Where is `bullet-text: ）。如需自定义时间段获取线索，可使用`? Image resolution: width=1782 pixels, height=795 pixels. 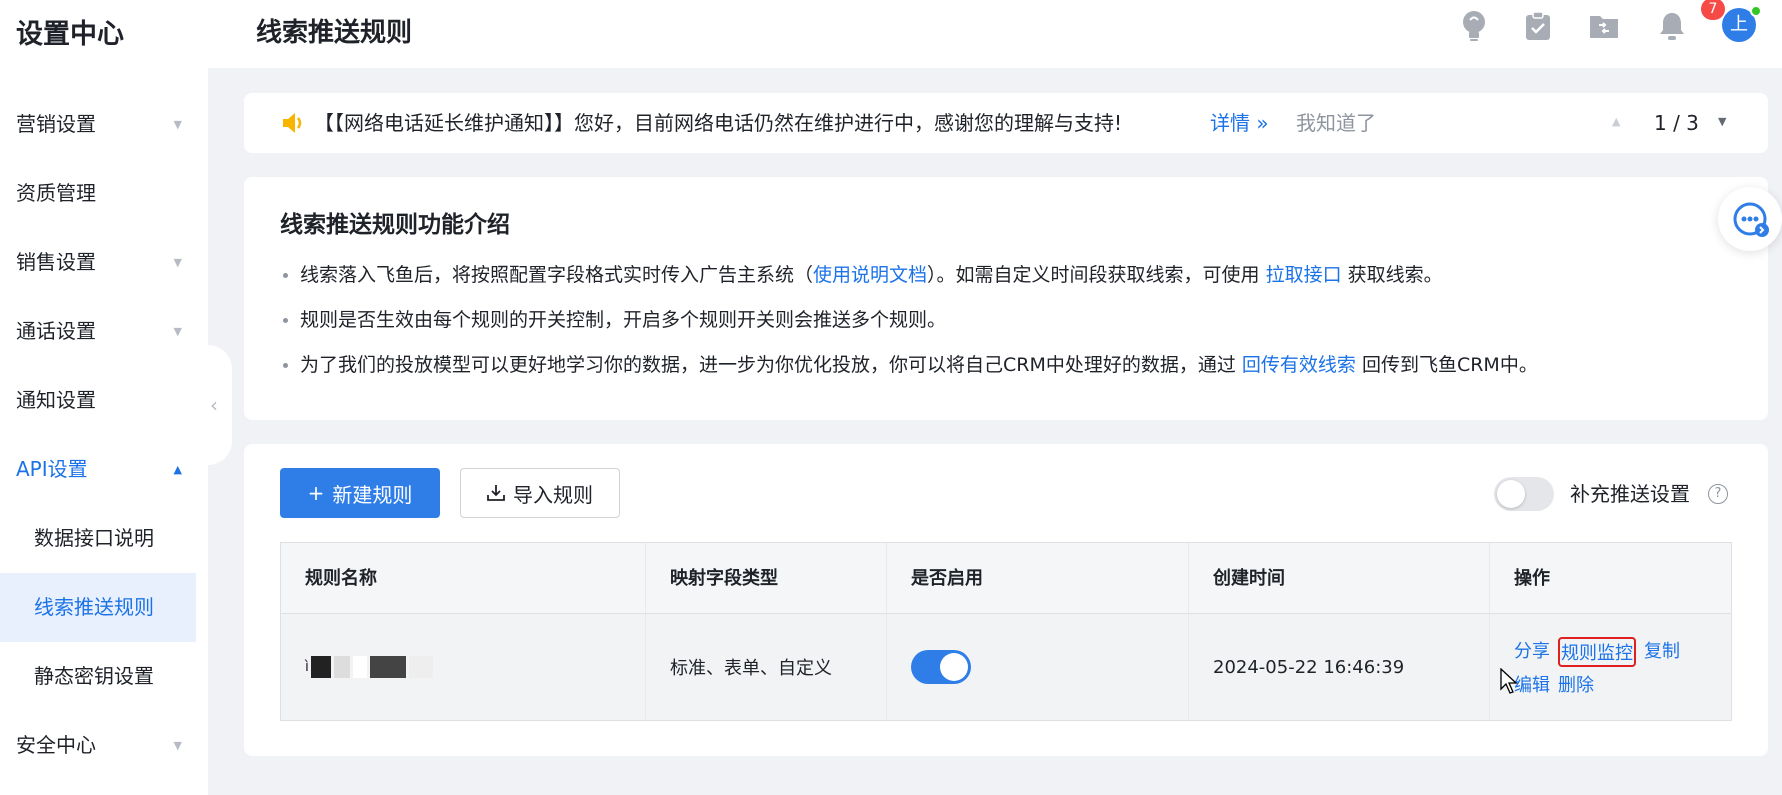
bullet-text: ）。如需自定义时间段获取线索，可使用 is located at coordinates (1096, 275).